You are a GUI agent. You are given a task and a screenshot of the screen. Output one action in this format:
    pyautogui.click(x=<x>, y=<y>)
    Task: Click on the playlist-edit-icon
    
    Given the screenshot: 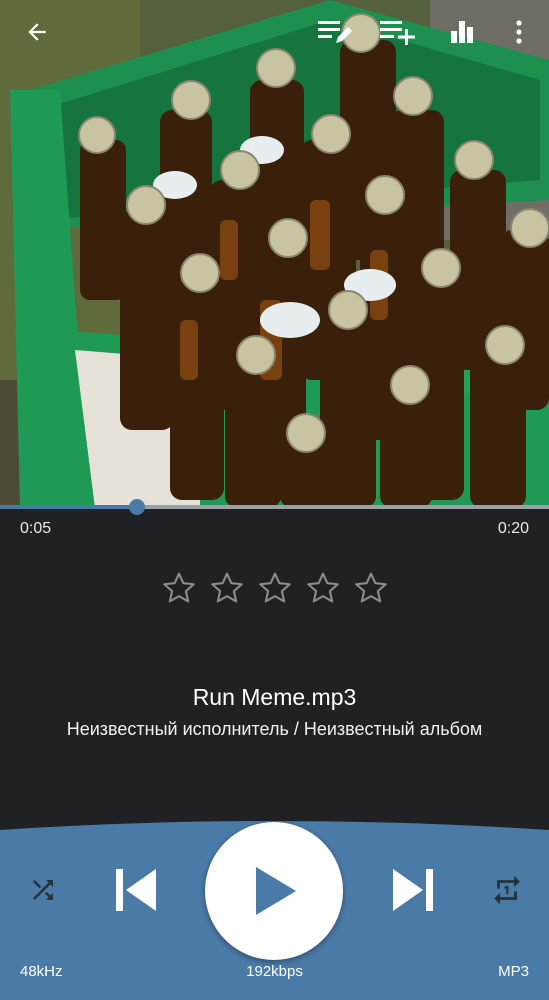 What is the action you would take?
    pyautogui.click(x=335, y=32)
    